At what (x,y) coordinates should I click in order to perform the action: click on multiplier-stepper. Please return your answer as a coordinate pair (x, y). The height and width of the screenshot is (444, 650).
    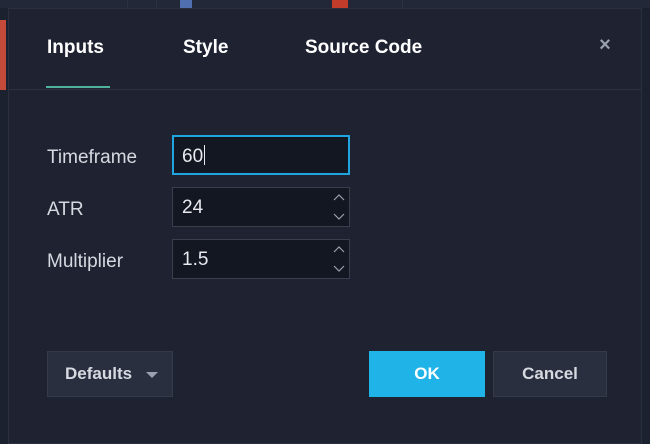
    Looking at the image, I should click on (339, 259).